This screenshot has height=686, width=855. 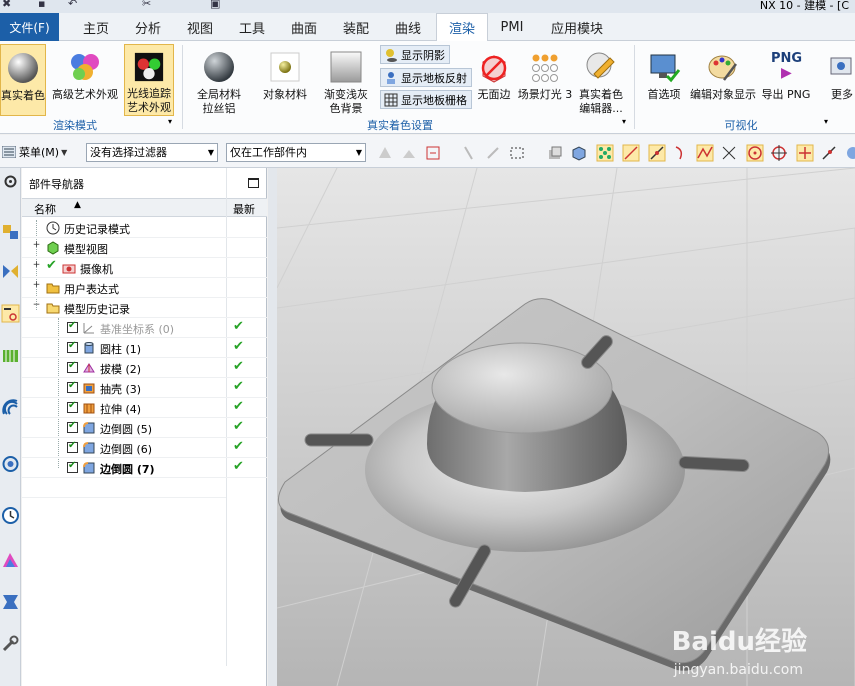 I want to click on quadrant-snap-icon, so click(x=779, y=153).